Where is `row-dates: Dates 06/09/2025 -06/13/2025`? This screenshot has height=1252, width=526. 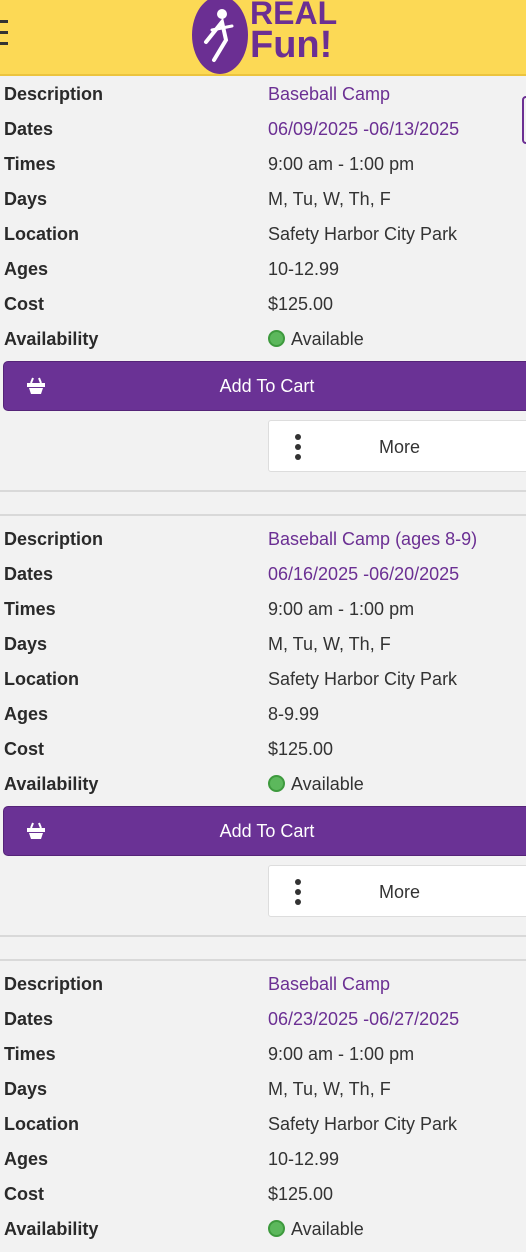
row-dates: Dates 06/09/2025 -06/13/2025 is located at coordinates (263, 129).